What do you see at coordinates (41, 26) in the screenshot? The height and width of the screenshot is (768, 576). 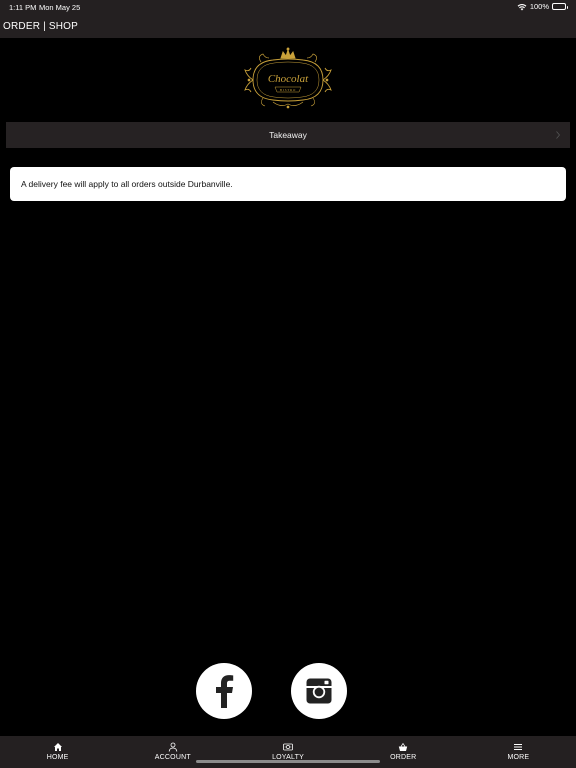 I see `page-title: ORDER | SHOP` at bounding box center [41, 26].